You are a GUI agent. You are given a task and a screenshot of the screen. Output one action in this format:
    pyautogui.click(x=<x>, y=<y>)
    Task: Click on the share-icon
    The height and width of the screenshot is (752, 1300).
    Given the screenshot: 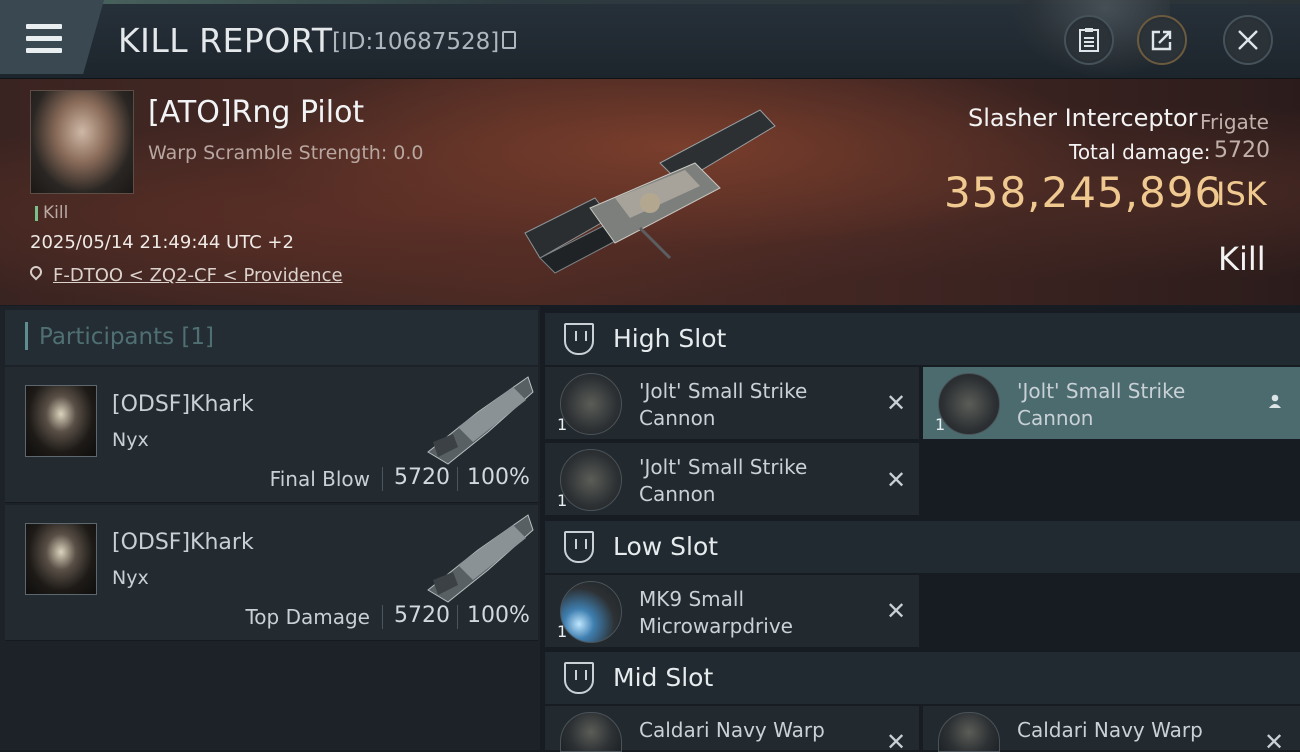 What is the action you would take?
    pyautogui.click(x=1161, y=40)
    